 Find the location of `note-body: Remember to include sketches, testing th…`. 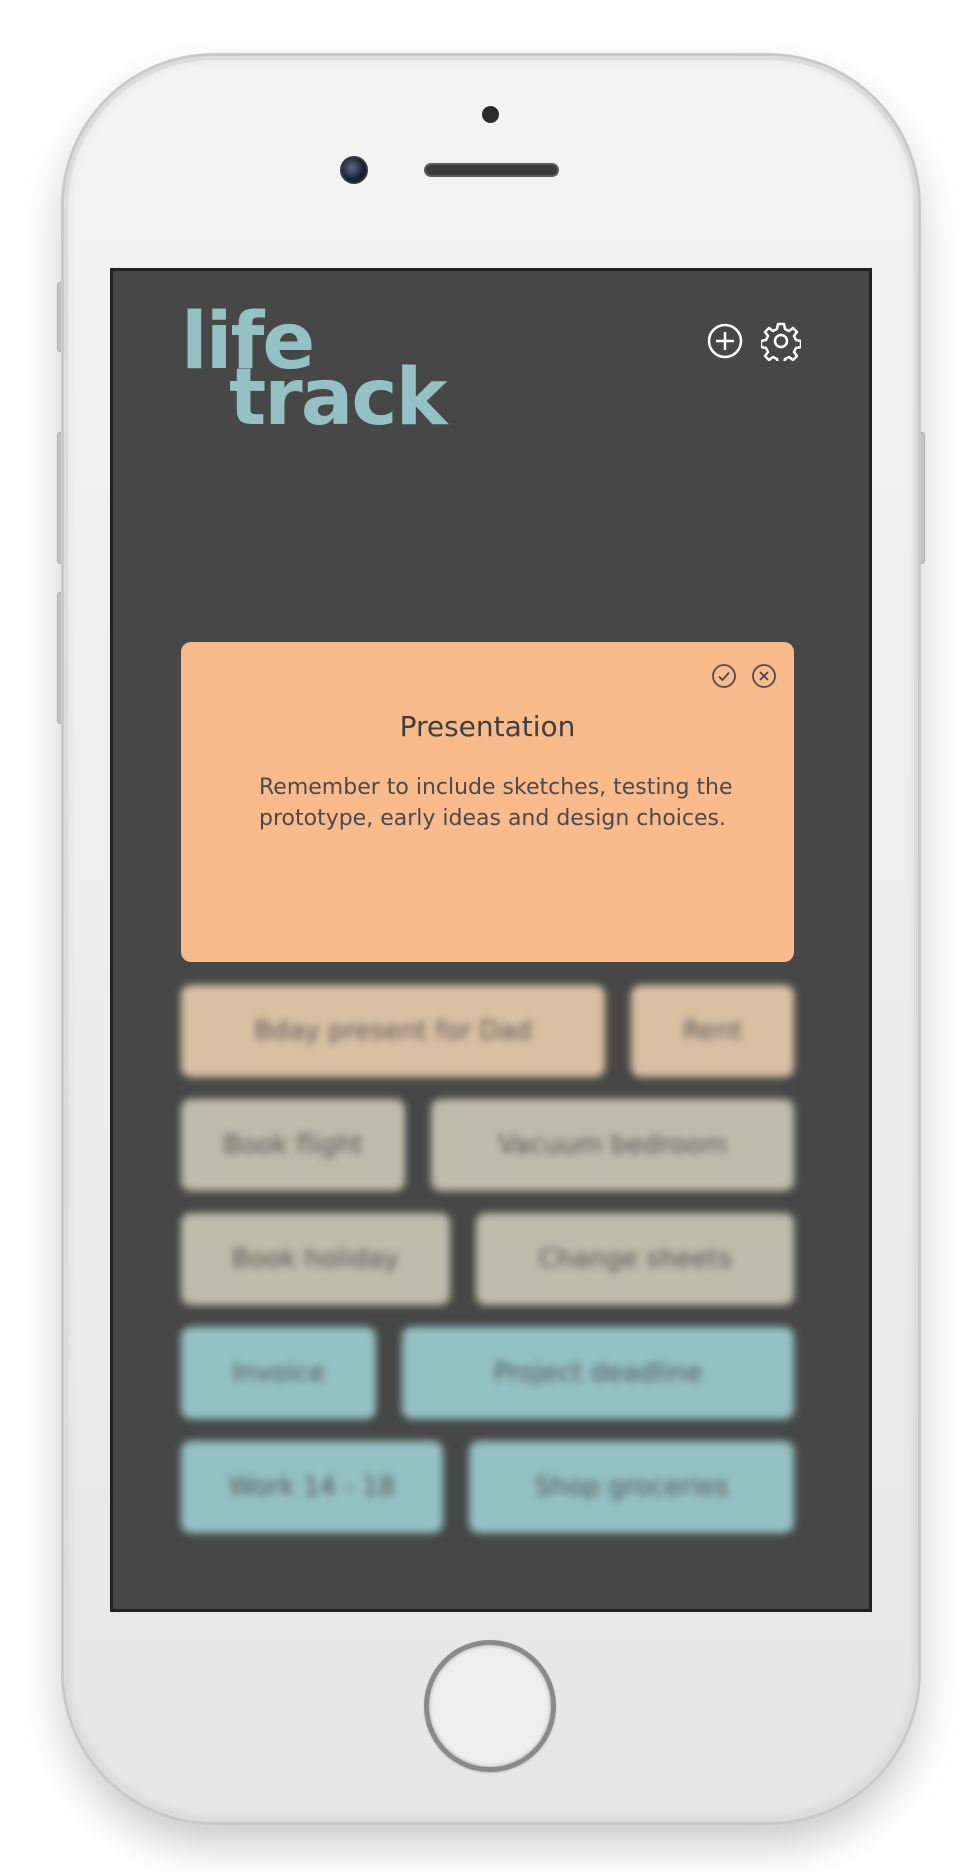

note-body: Remember to include sketches, testing th… is located at coordinates (496, 803).